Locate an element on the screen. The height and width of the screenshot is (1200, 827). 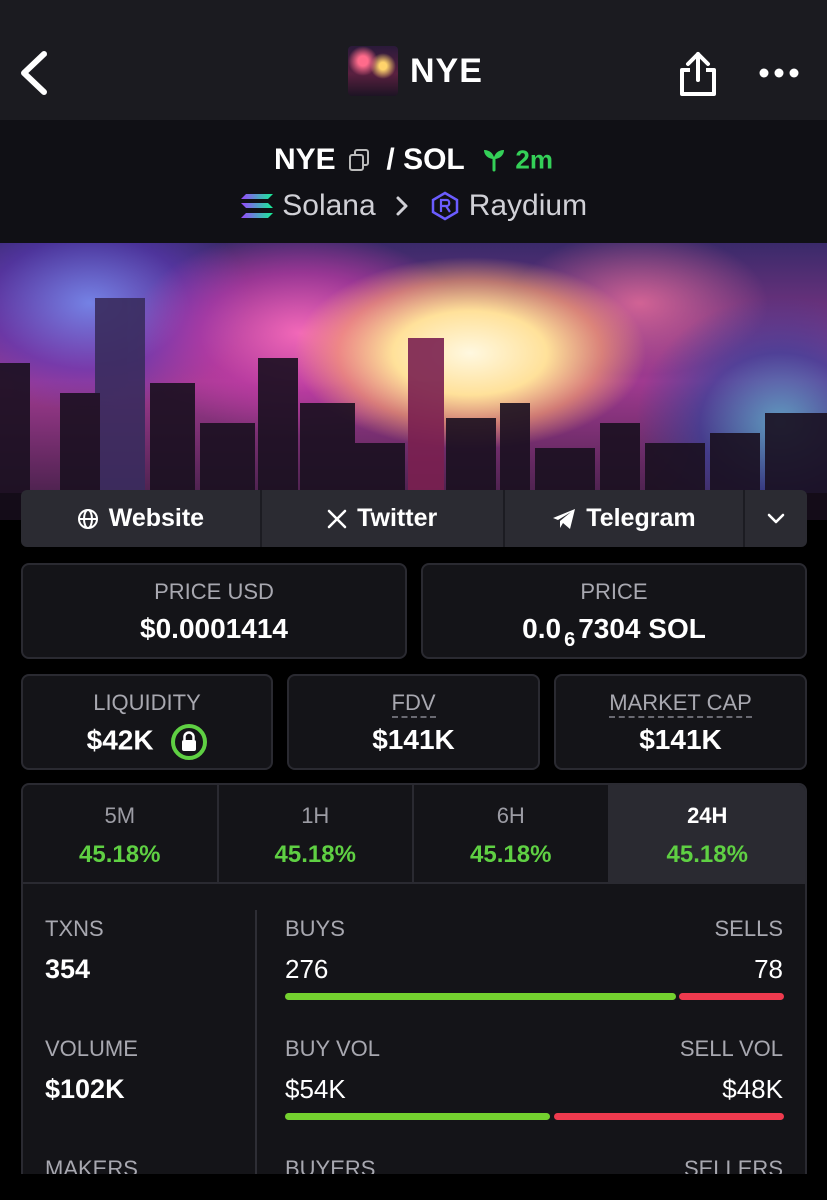
chevron-right-icon is located at coordinates (402, 206).